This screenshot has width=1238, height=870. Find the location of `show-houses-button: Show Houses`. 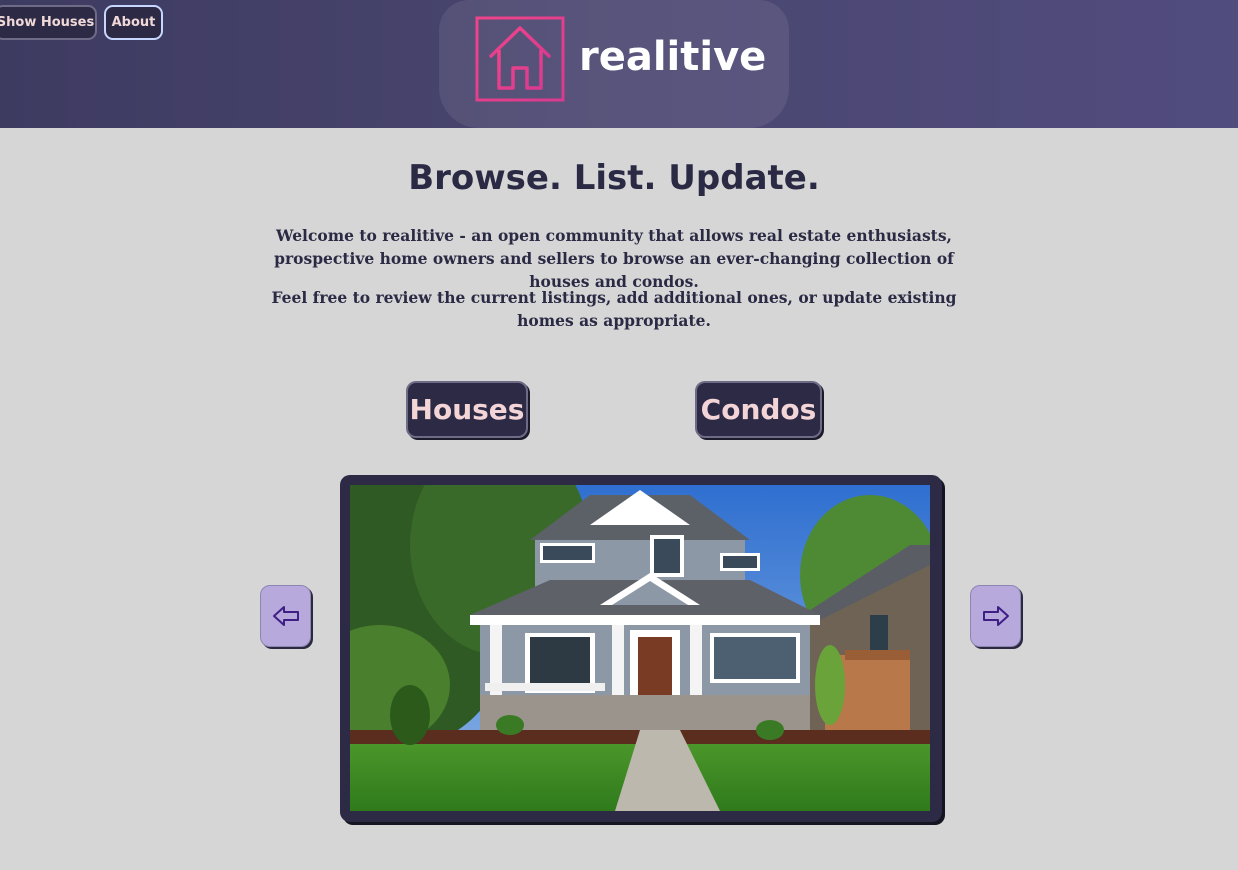

show-houses-button: Show Houses is located at coordinates (48, 22).